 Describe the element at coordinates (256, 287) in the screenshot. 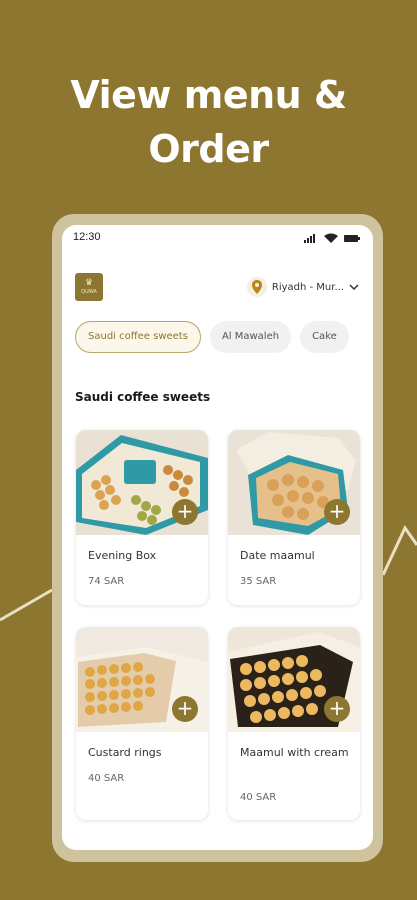

I see `location-pin-icon` at that location.